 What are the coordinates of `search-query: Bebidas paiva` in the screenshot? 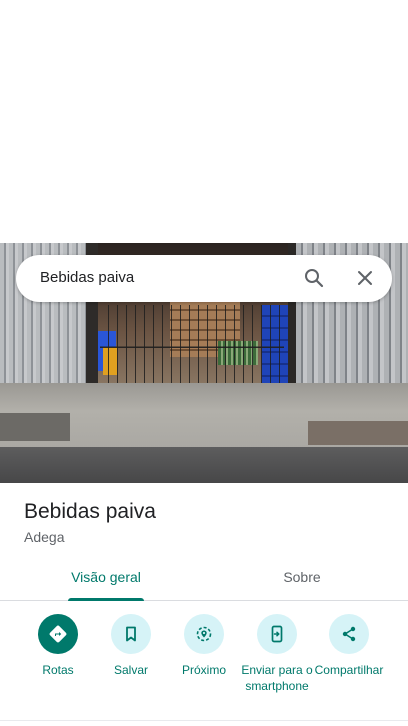 It's located at (87, 277).